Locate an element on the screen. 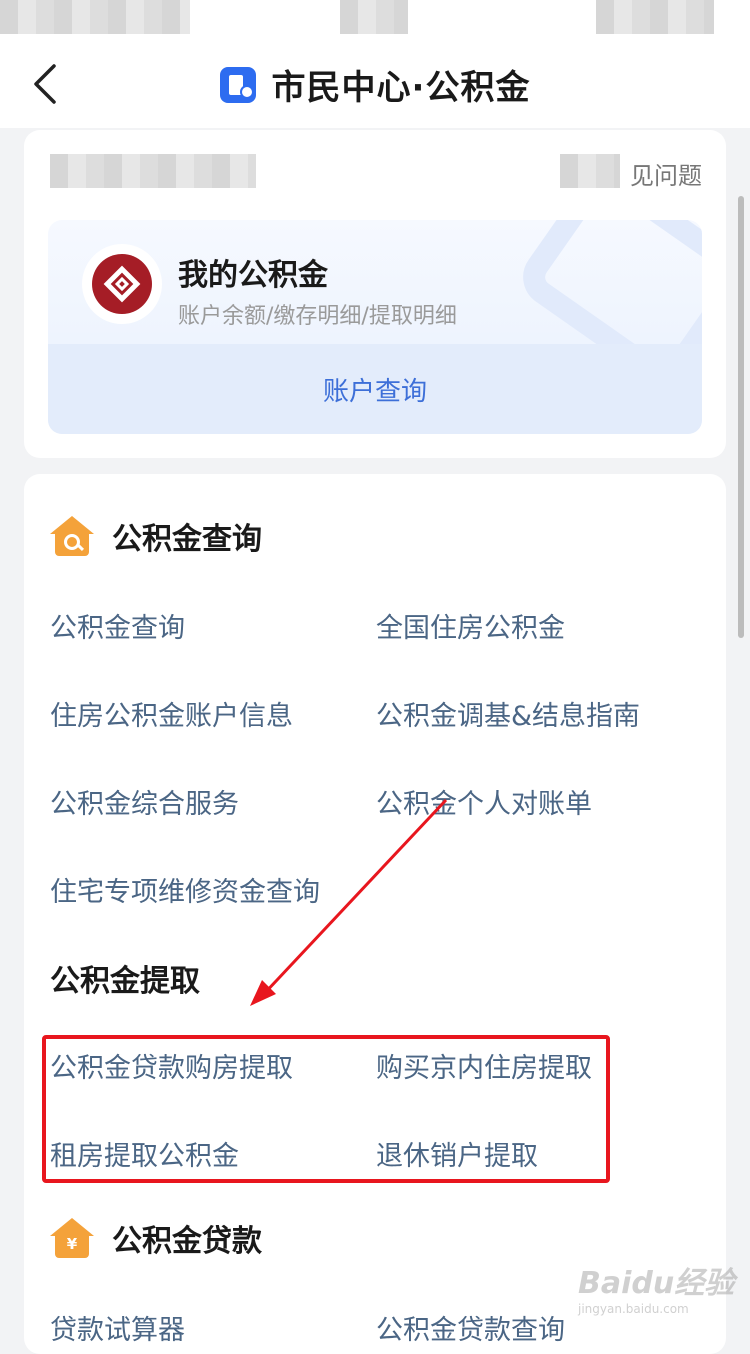 The height and width of the screenshot is (1354, 750). blurred-status-center is located at coordinates (374, 17).